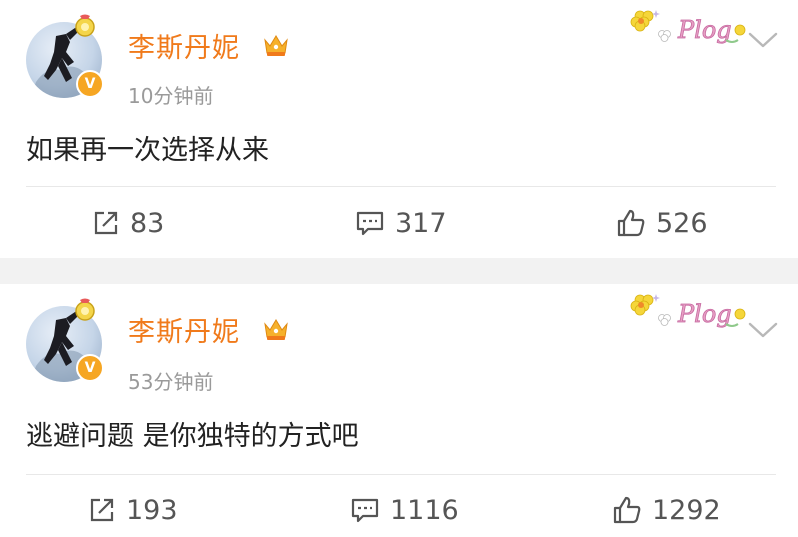 The width and height of the screenshot is (798, 537). Describe the element at coordinates (171, 96) in the screenshot. I see `post-time: 10分钟前` at that location.